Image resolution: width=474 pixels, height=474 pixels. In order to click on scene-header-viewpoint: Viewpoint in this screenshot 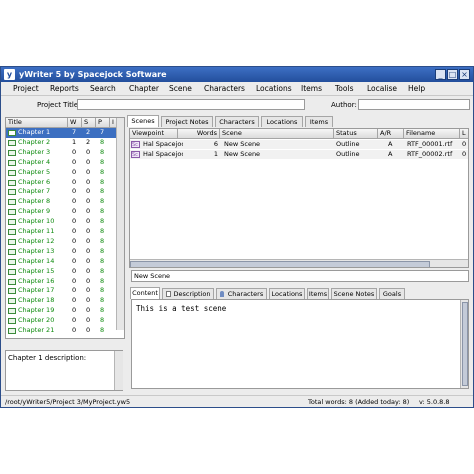, I will do `click(154, 134)`.